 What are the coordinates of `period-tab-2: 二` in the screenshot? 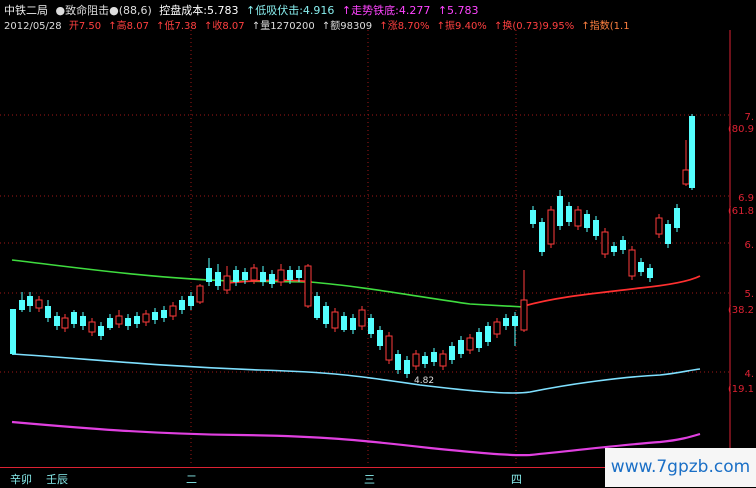 It's located at (191, 479).